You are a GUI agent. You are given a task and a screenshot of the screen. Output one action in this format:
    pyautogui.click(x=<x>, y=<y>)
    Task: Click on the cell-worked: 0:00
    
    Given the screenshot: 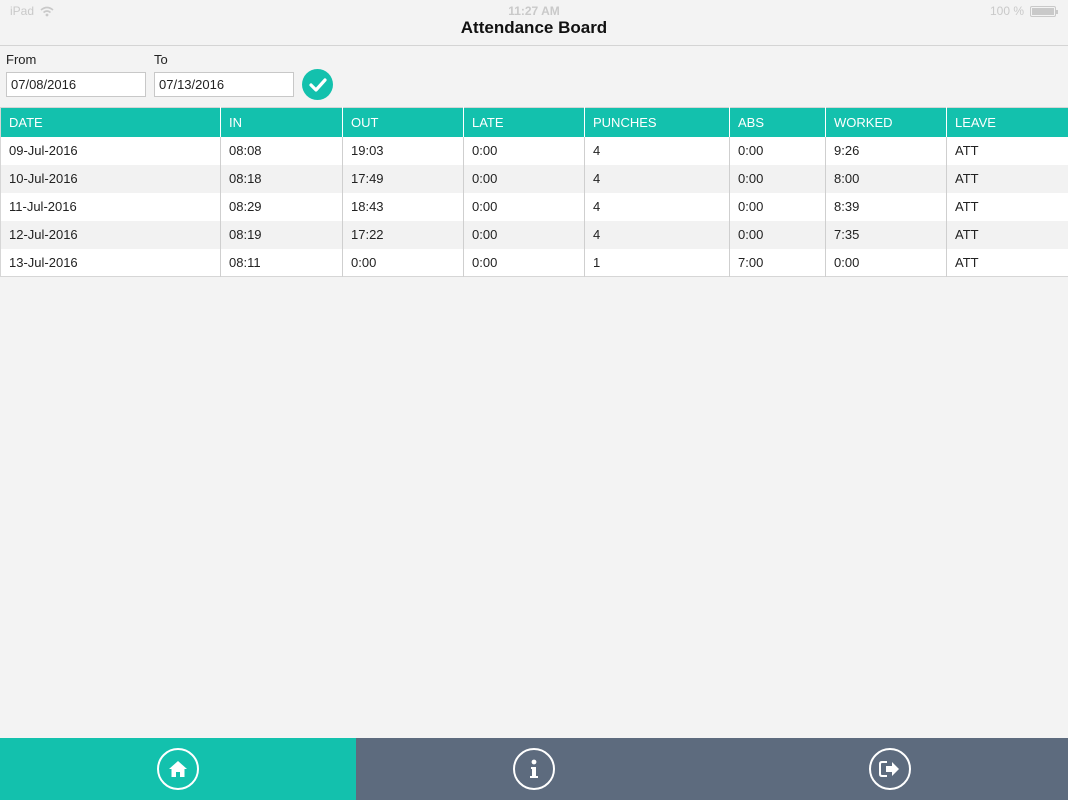 What is the action you would take?
    pyautogui.click(x=886, y=262)
    